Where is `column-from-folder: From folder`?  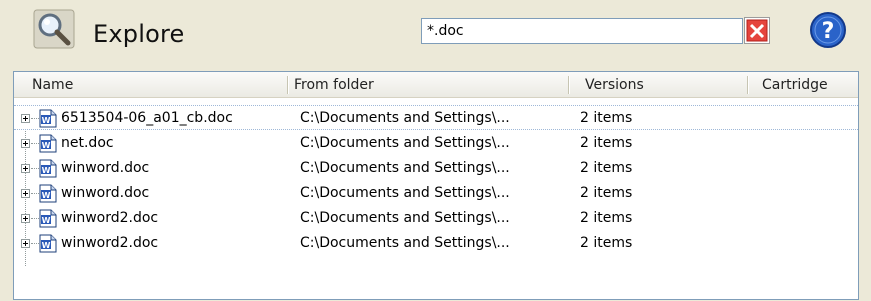
column-from-folder: From folder is located at coordinates (331, 85).